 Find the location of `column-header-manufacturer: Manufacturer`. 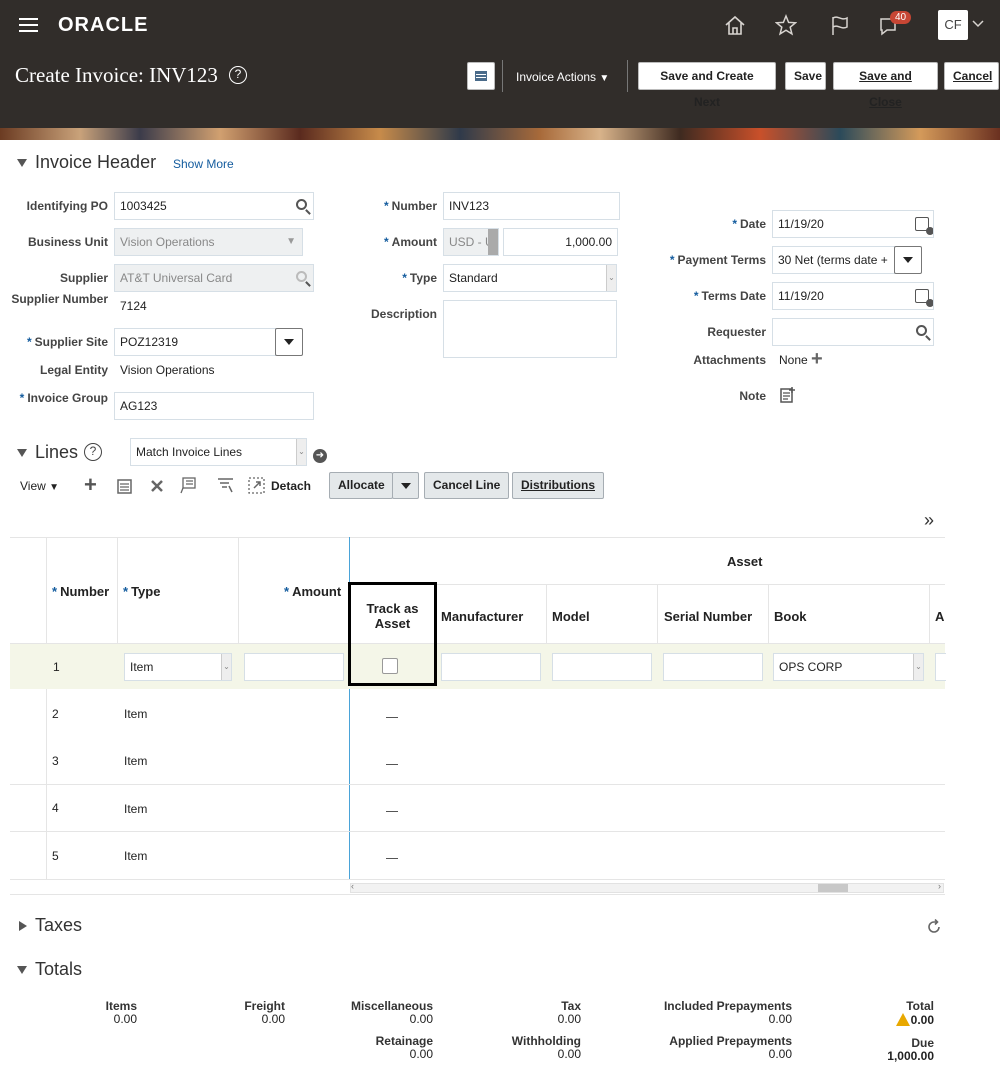

column-header-manufacturer: Manufacturer is located at coordinates (482, 616).